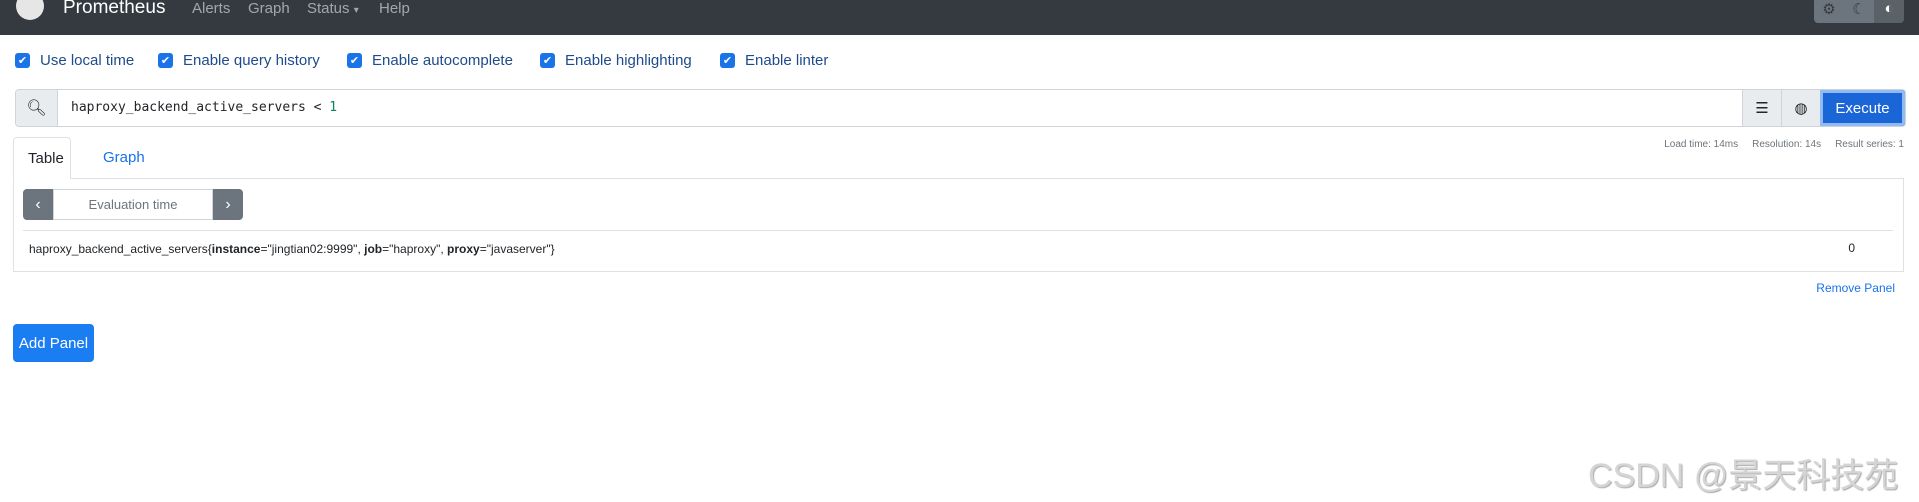  I want to click on label-key: proxy, so click(463, 249).